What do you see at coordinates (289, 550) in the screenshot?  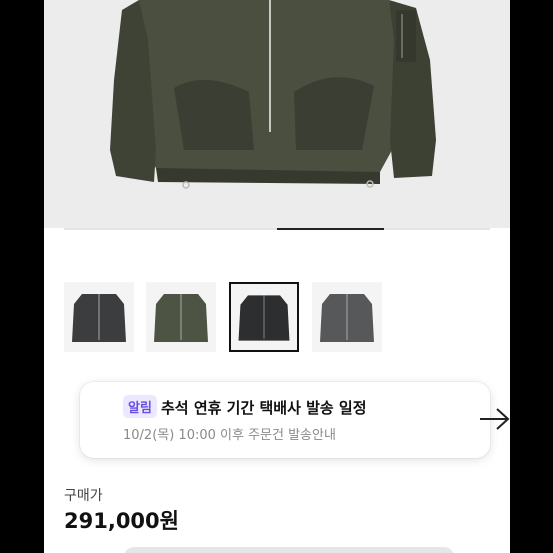 I see `bottom-action-bar` at bounding box center [289, 550].